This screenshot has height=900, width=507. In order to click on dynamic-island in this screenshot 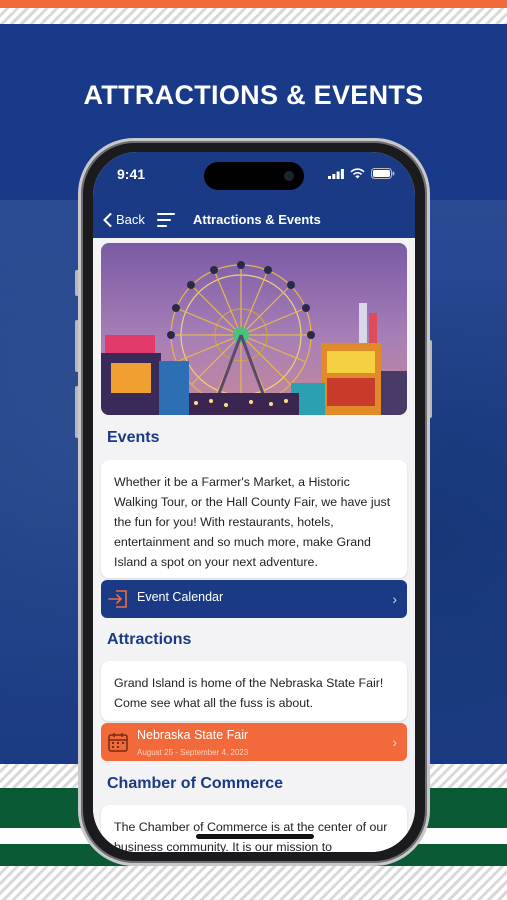, I will do `click(254, 176)`.